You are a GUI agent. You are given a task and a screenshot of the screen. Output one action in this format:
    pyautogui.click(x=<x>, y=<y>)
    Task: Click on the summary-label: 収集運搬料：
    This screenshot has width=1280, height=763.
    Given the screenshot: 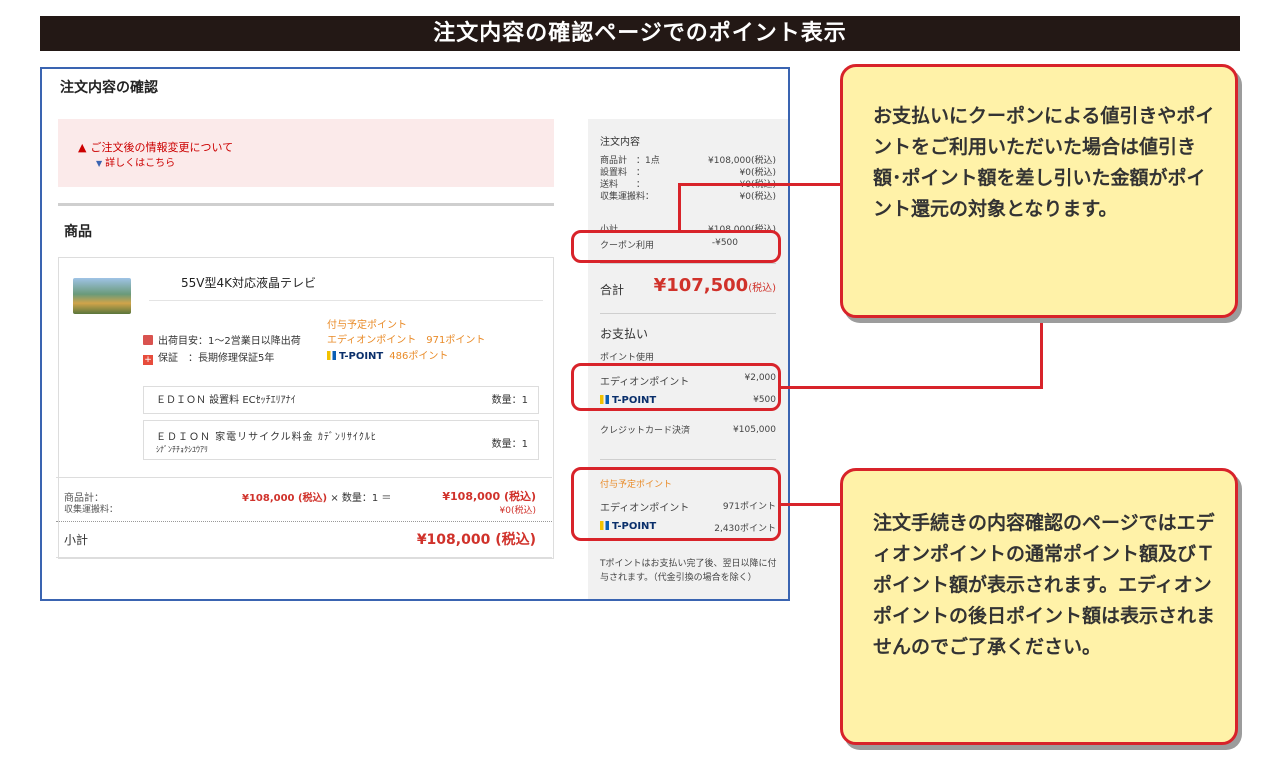 What is the action you would take?
    pyautogui.click(x=627, y=197)
    